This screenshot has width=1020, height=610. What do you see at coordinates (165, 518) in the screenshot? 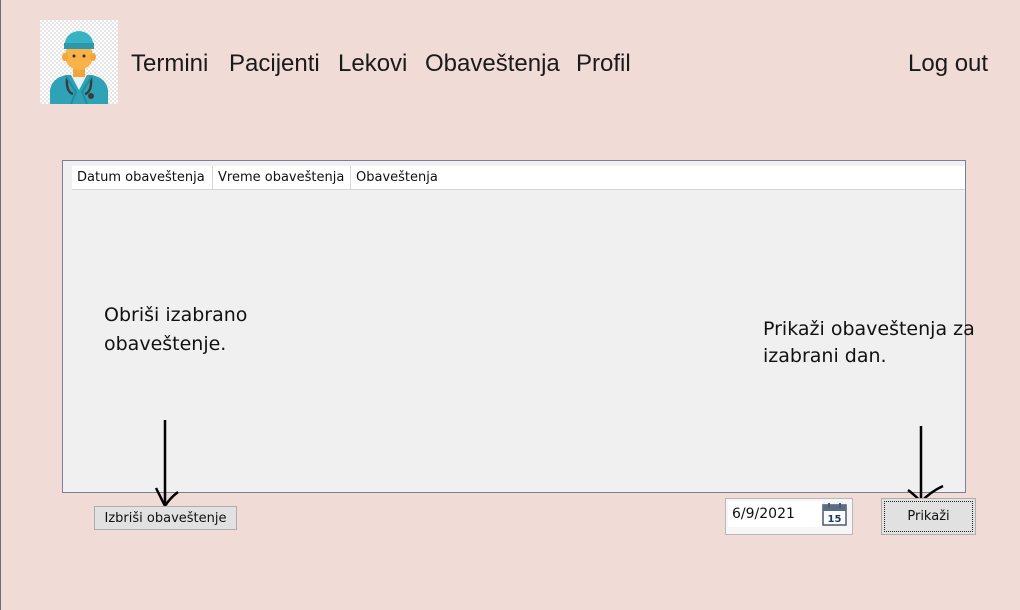
I see `delete-notification-button: Izbriši obaveštenje` at bounding box center [165, 518].